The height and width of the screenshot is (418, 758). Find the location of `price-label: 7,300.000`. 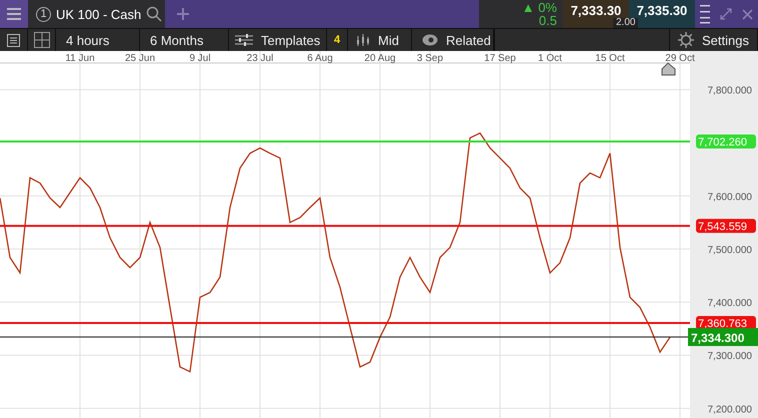

price-label: 7,300.000 is located at coordinates (730, 356).